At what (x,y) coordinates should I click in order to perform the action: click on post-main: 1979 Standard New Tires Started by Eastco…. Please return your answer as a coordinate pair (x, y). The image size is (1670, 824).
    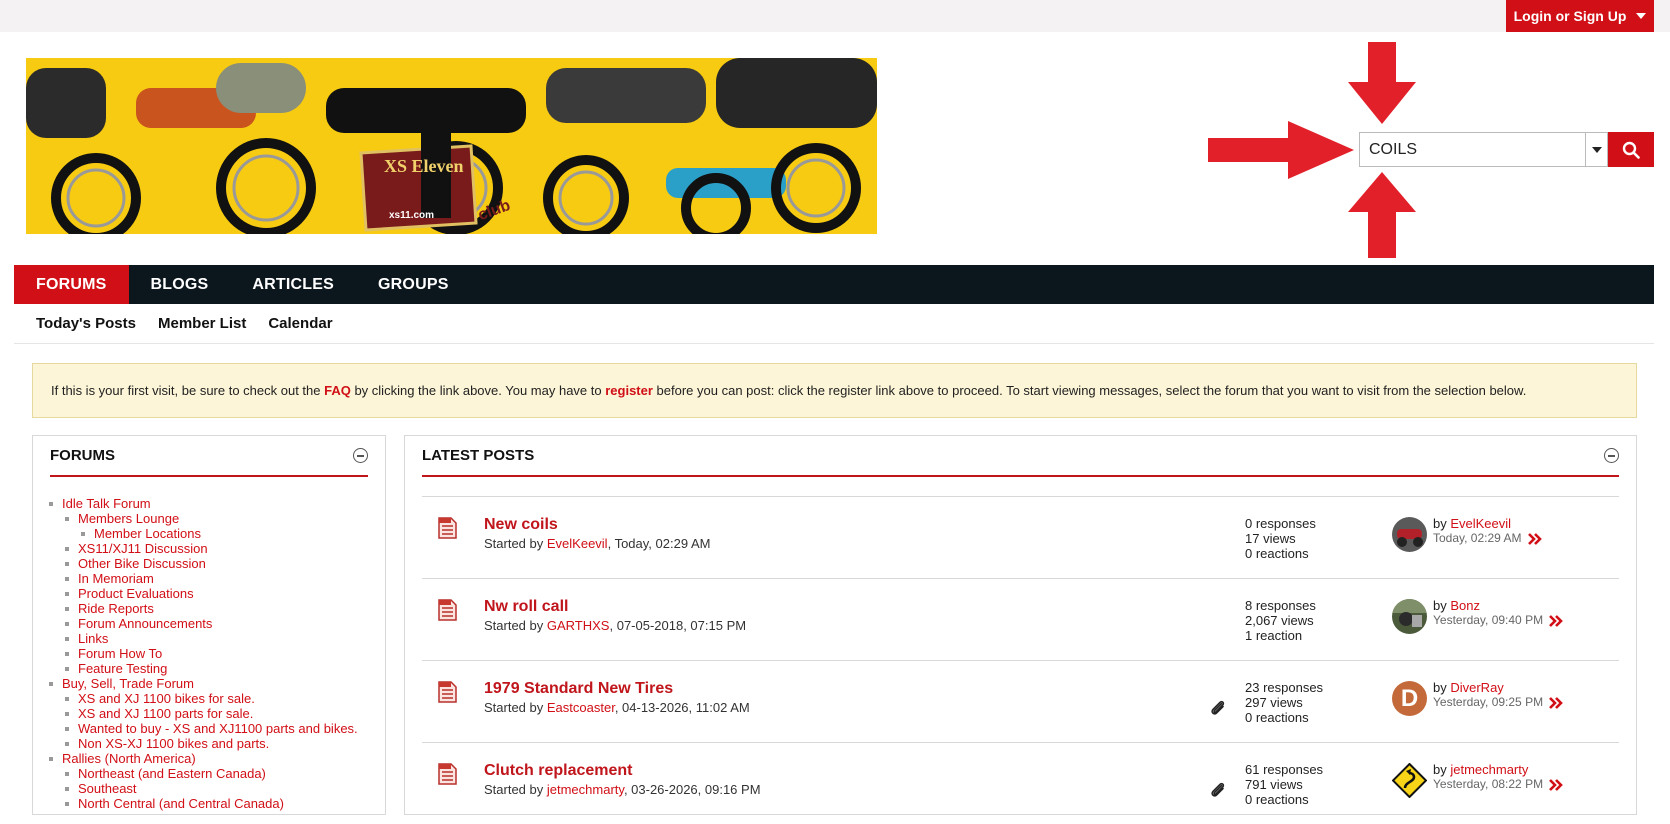
    Looking at the image, I should click on (617, 697).